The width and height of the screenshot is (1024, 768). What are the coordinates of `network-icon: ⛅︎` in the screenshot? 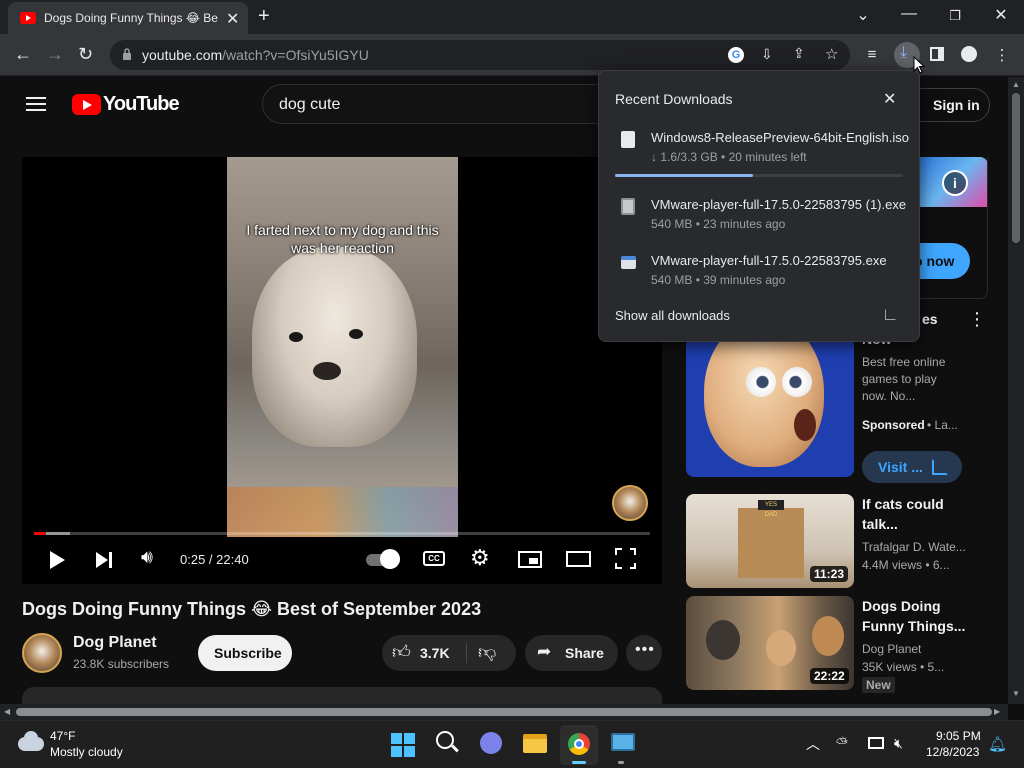 It's located at (842, 743).